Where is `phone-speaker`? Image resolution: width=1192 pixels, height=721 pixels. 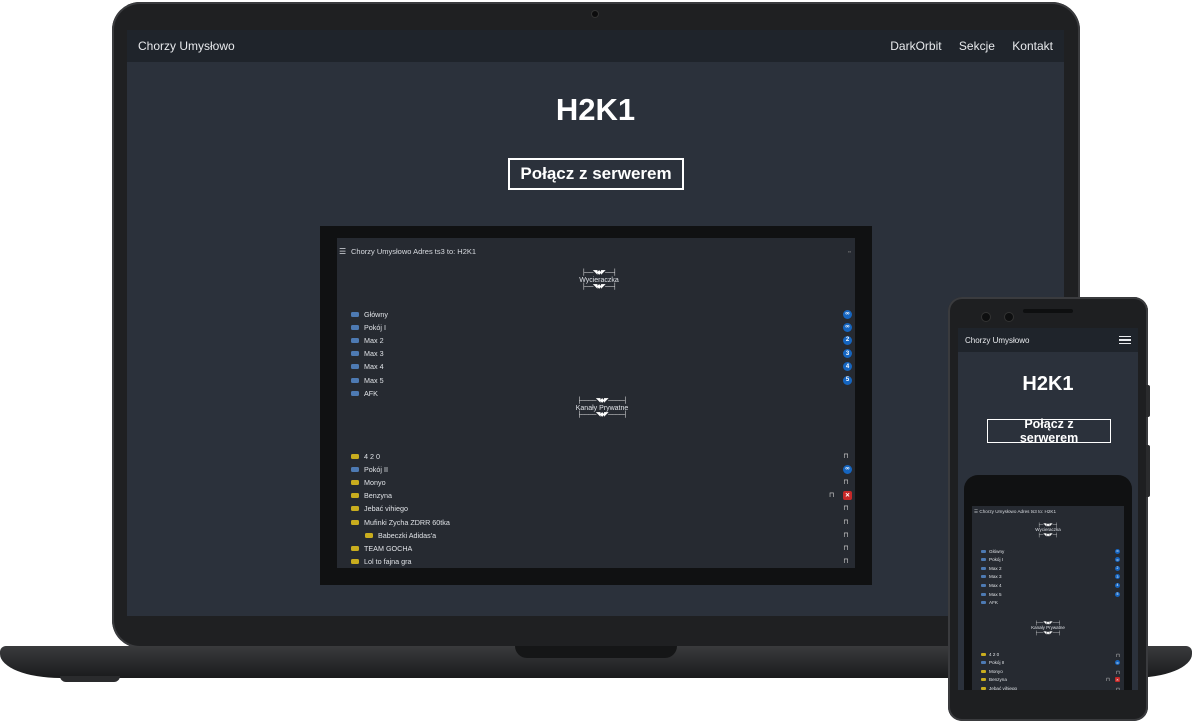
phone-speaker is located at coordinates (1048, 311).